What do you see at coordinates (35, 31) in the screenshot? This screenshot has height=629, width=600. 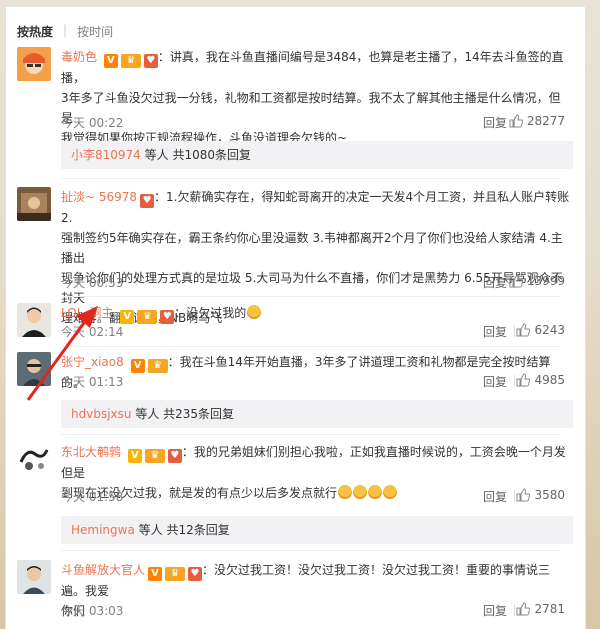 I see `sort-by-hot: 按热度` at bounding box center [35, 31].